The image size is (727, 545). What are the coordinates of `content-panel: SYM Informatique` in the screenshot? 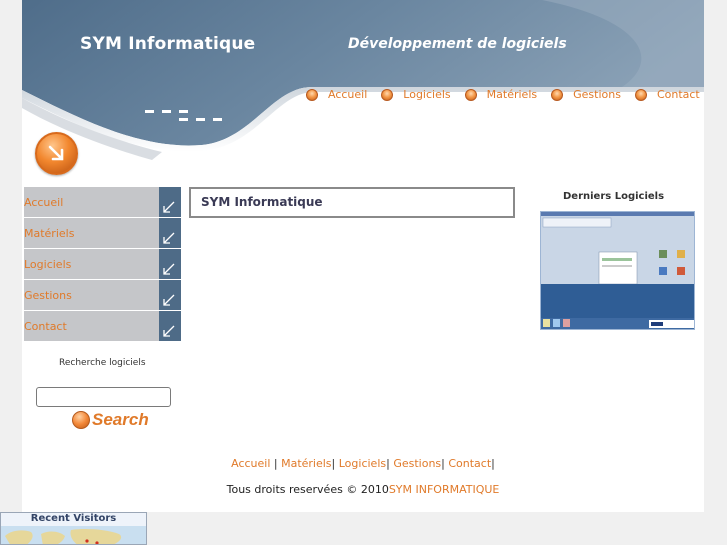 It's located at (352, 202).